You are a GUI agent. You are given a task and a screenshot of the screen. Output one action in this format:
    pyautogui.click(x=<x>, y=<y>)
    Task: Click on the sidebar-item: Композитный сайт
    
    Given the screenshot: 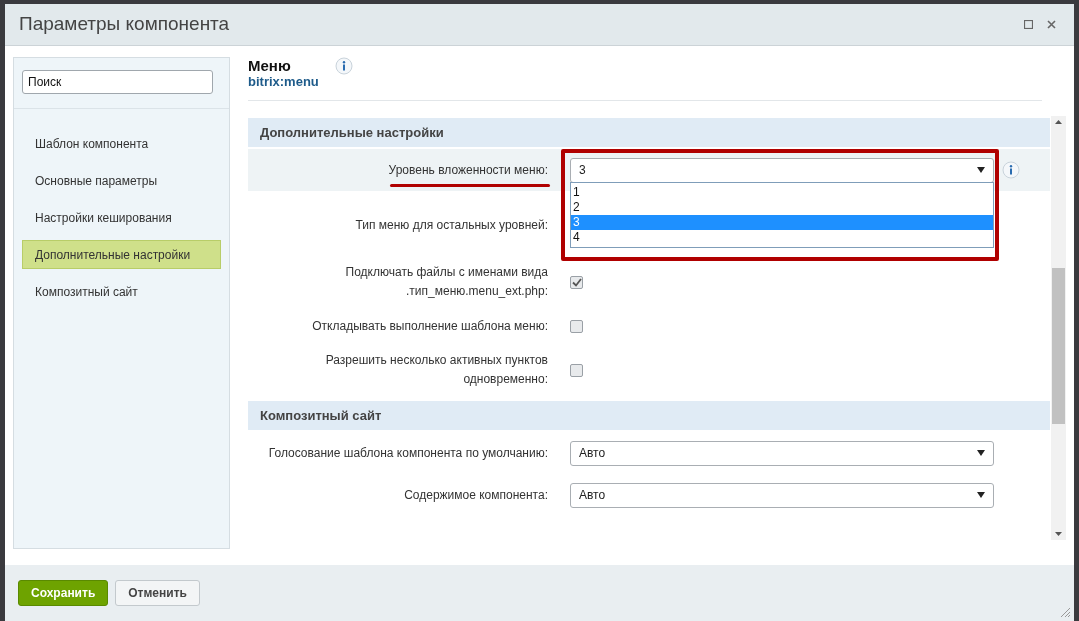 What is the action you would take?
    pyautogui.click(x=121, y=291)
    